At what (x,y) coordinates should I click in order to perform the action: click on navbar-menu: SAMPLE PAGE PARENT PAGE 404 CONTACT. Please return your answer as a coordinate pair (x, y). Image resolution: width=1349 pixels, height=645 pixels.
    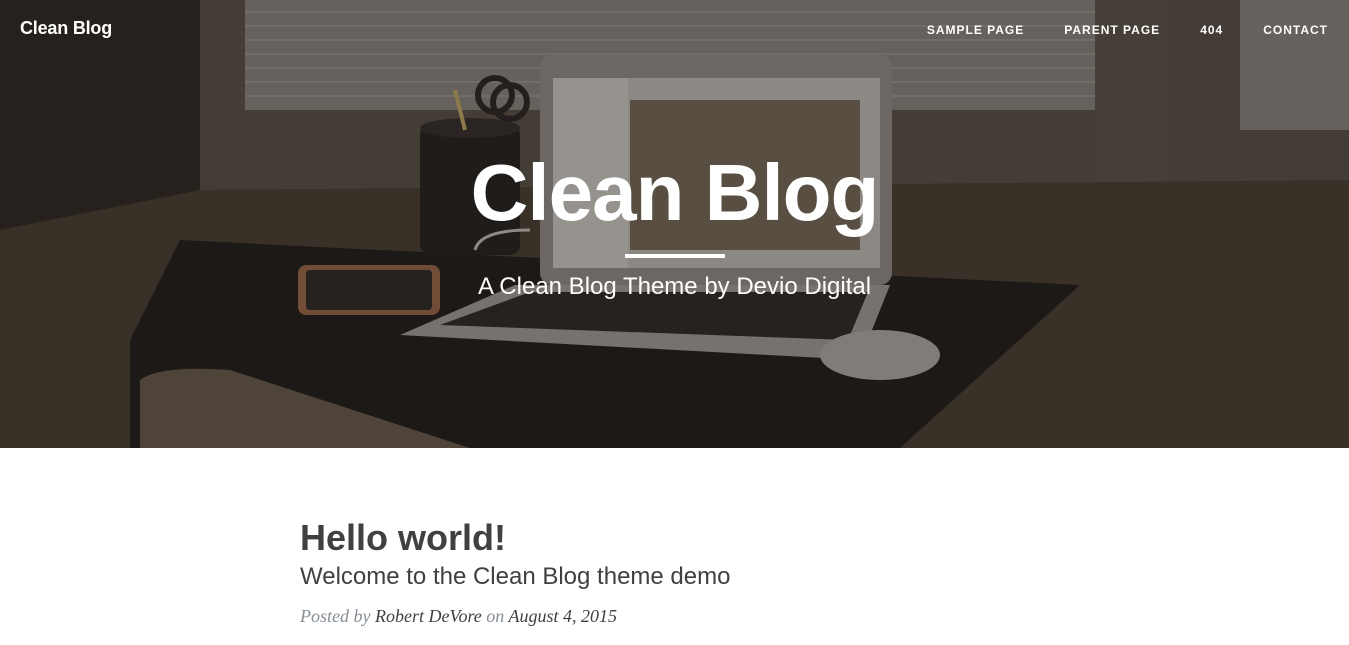
    Looking at the image, I should click on (1107, 30).